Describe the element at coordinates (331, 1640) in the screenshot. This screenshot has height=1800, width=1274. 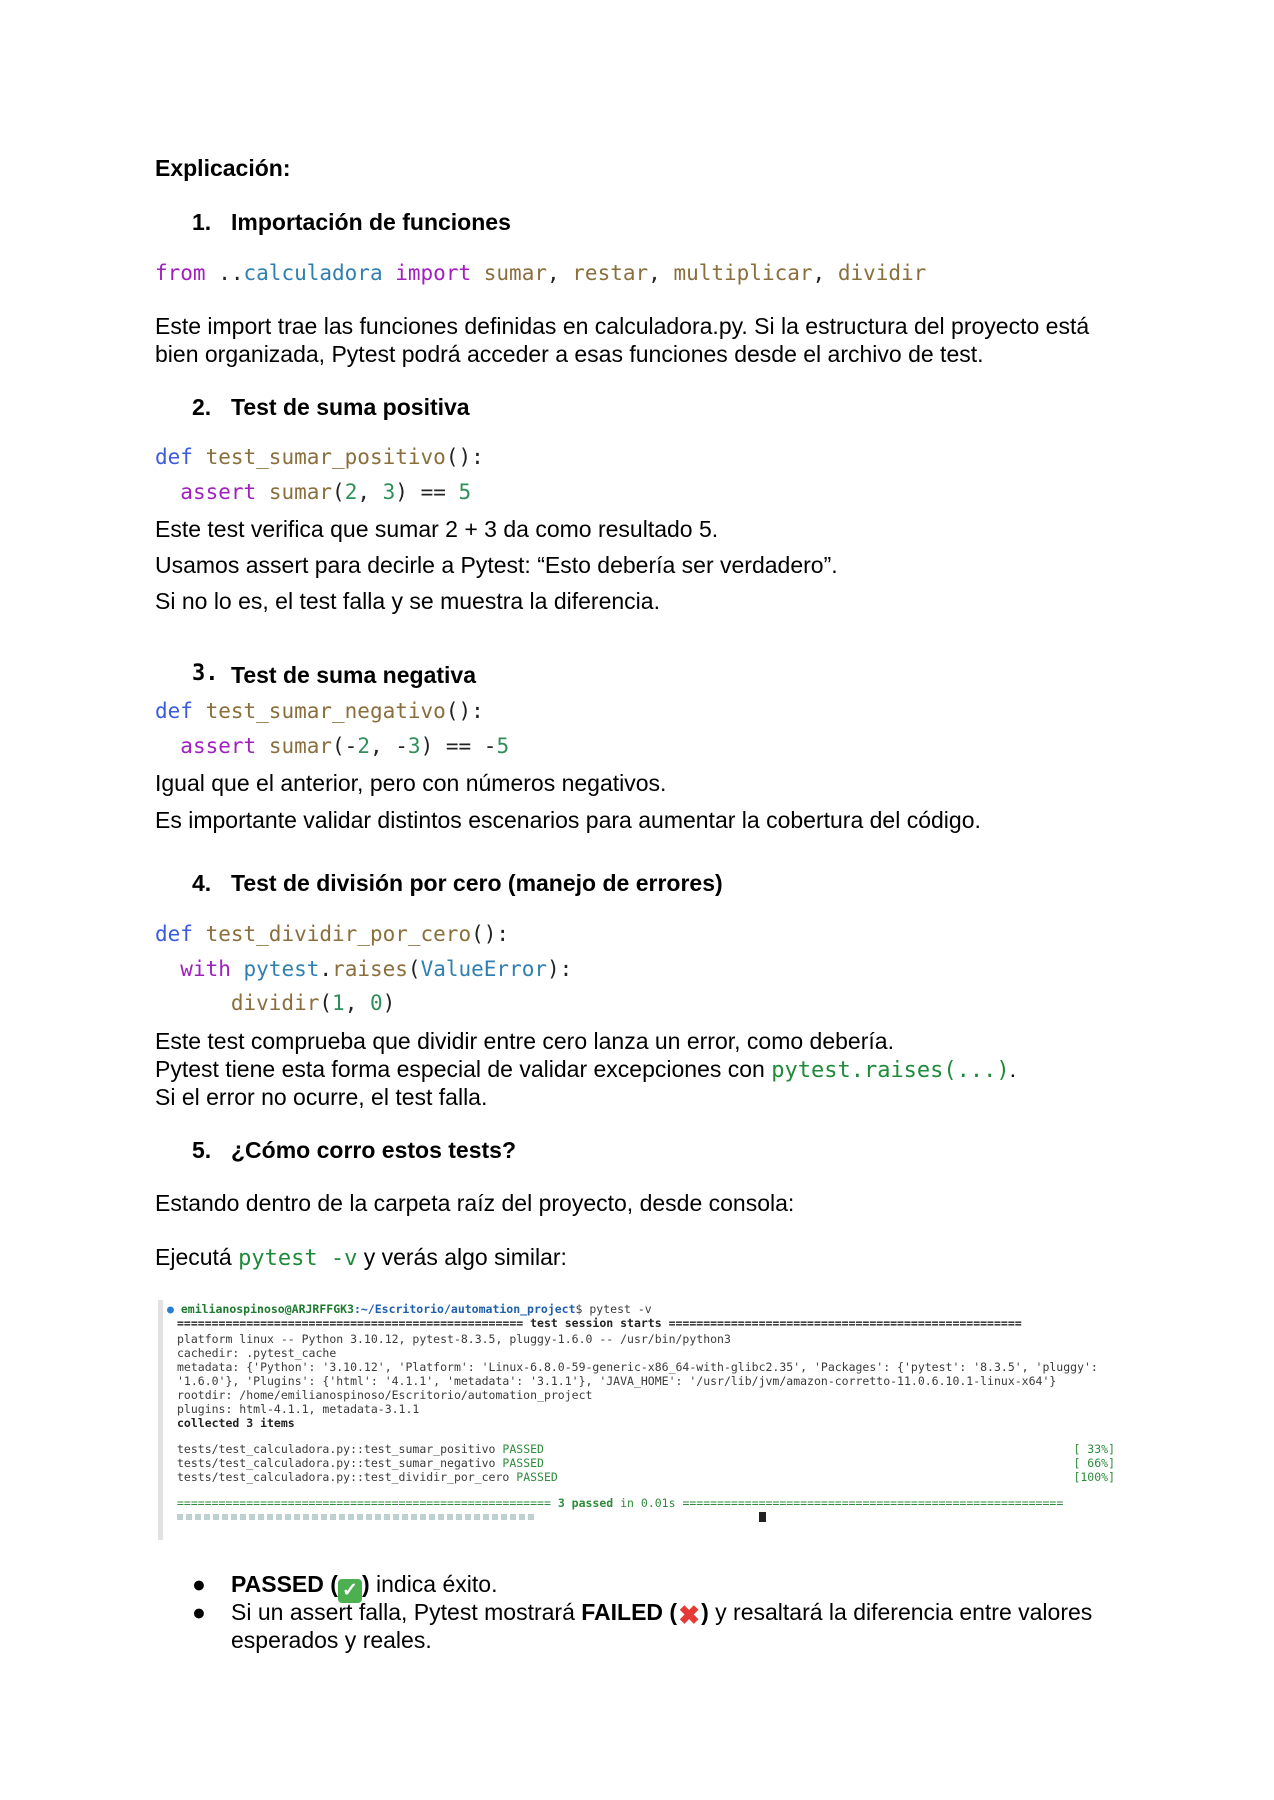
I see `bullet-item-continuation: esperados y reales.` at that location.